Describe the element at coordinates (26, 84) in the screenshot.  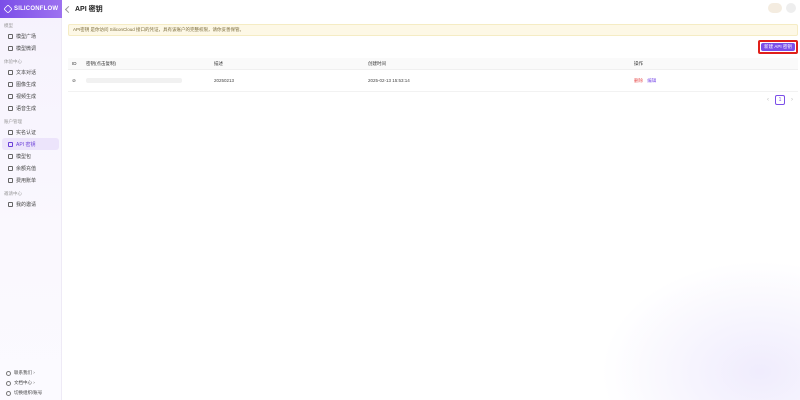
I see `sidebar-item-label: 图像生成` at that location.